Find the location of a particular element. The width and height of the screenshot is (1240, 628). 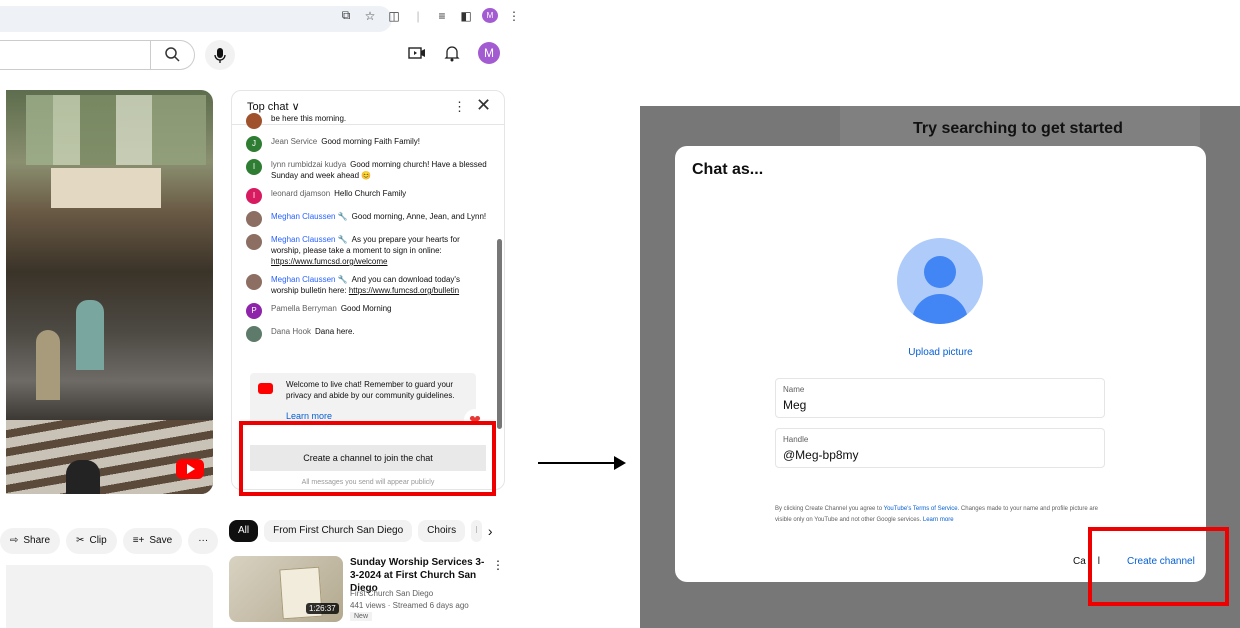

create-video-icon is located at coordinates (417, 53).